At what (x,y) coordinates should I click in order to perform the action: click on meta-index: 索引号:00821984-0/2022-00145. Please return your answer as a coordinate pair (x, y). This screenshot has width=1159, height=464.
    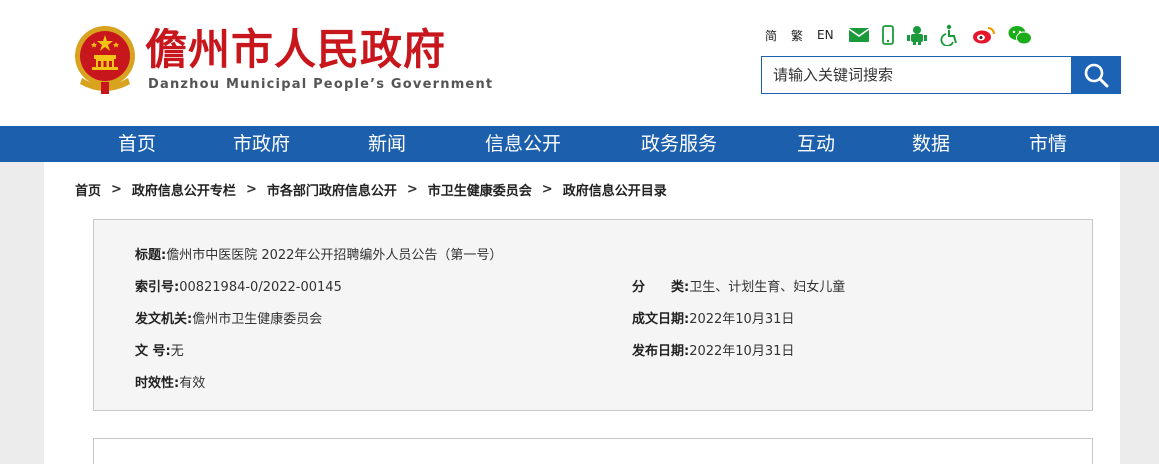
    Looking at the image, I should click on (238, 285).